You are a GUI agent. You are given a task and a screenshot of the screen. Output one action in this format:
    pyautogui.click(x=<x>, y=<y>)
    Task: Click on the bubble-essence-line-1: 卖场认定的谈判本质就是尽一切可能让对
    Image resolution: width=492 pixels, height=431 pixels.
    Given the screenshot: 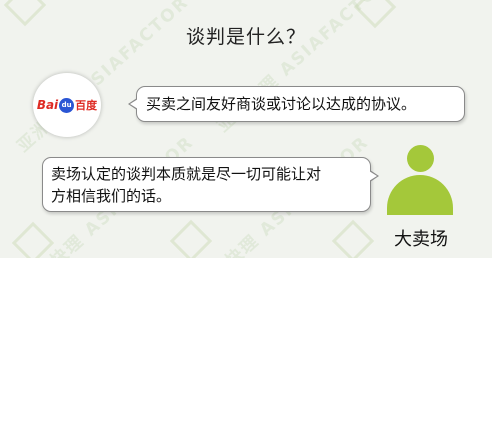 What is the action you would take?
    pyautogui.click(x=186, y=174)
    